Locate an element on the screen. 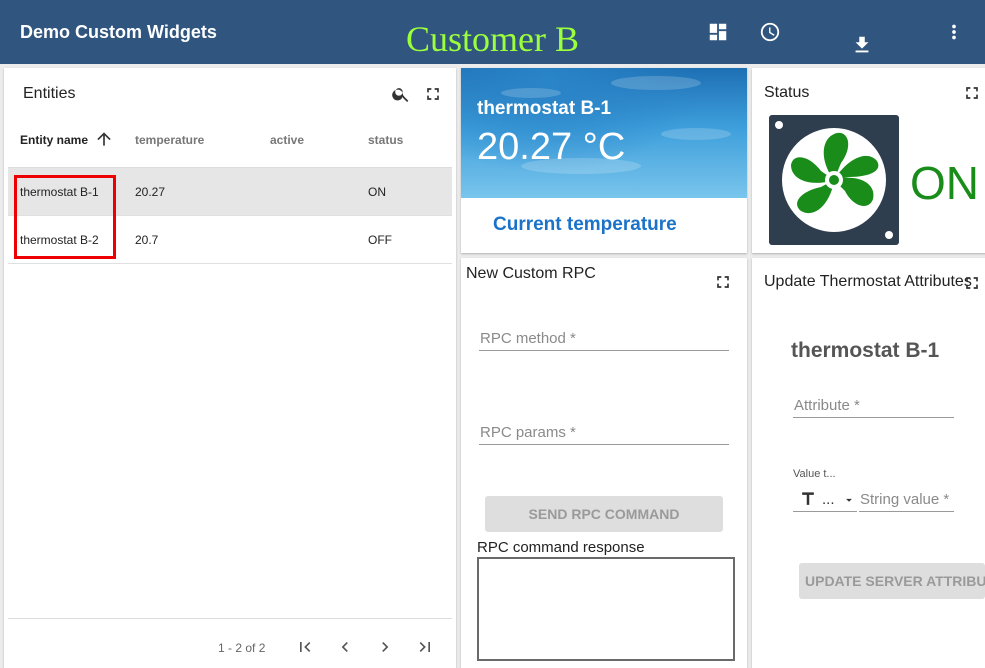 The image size is (985, 668). rpc-title: New Custom RPC is located at coordinates (531, 273).